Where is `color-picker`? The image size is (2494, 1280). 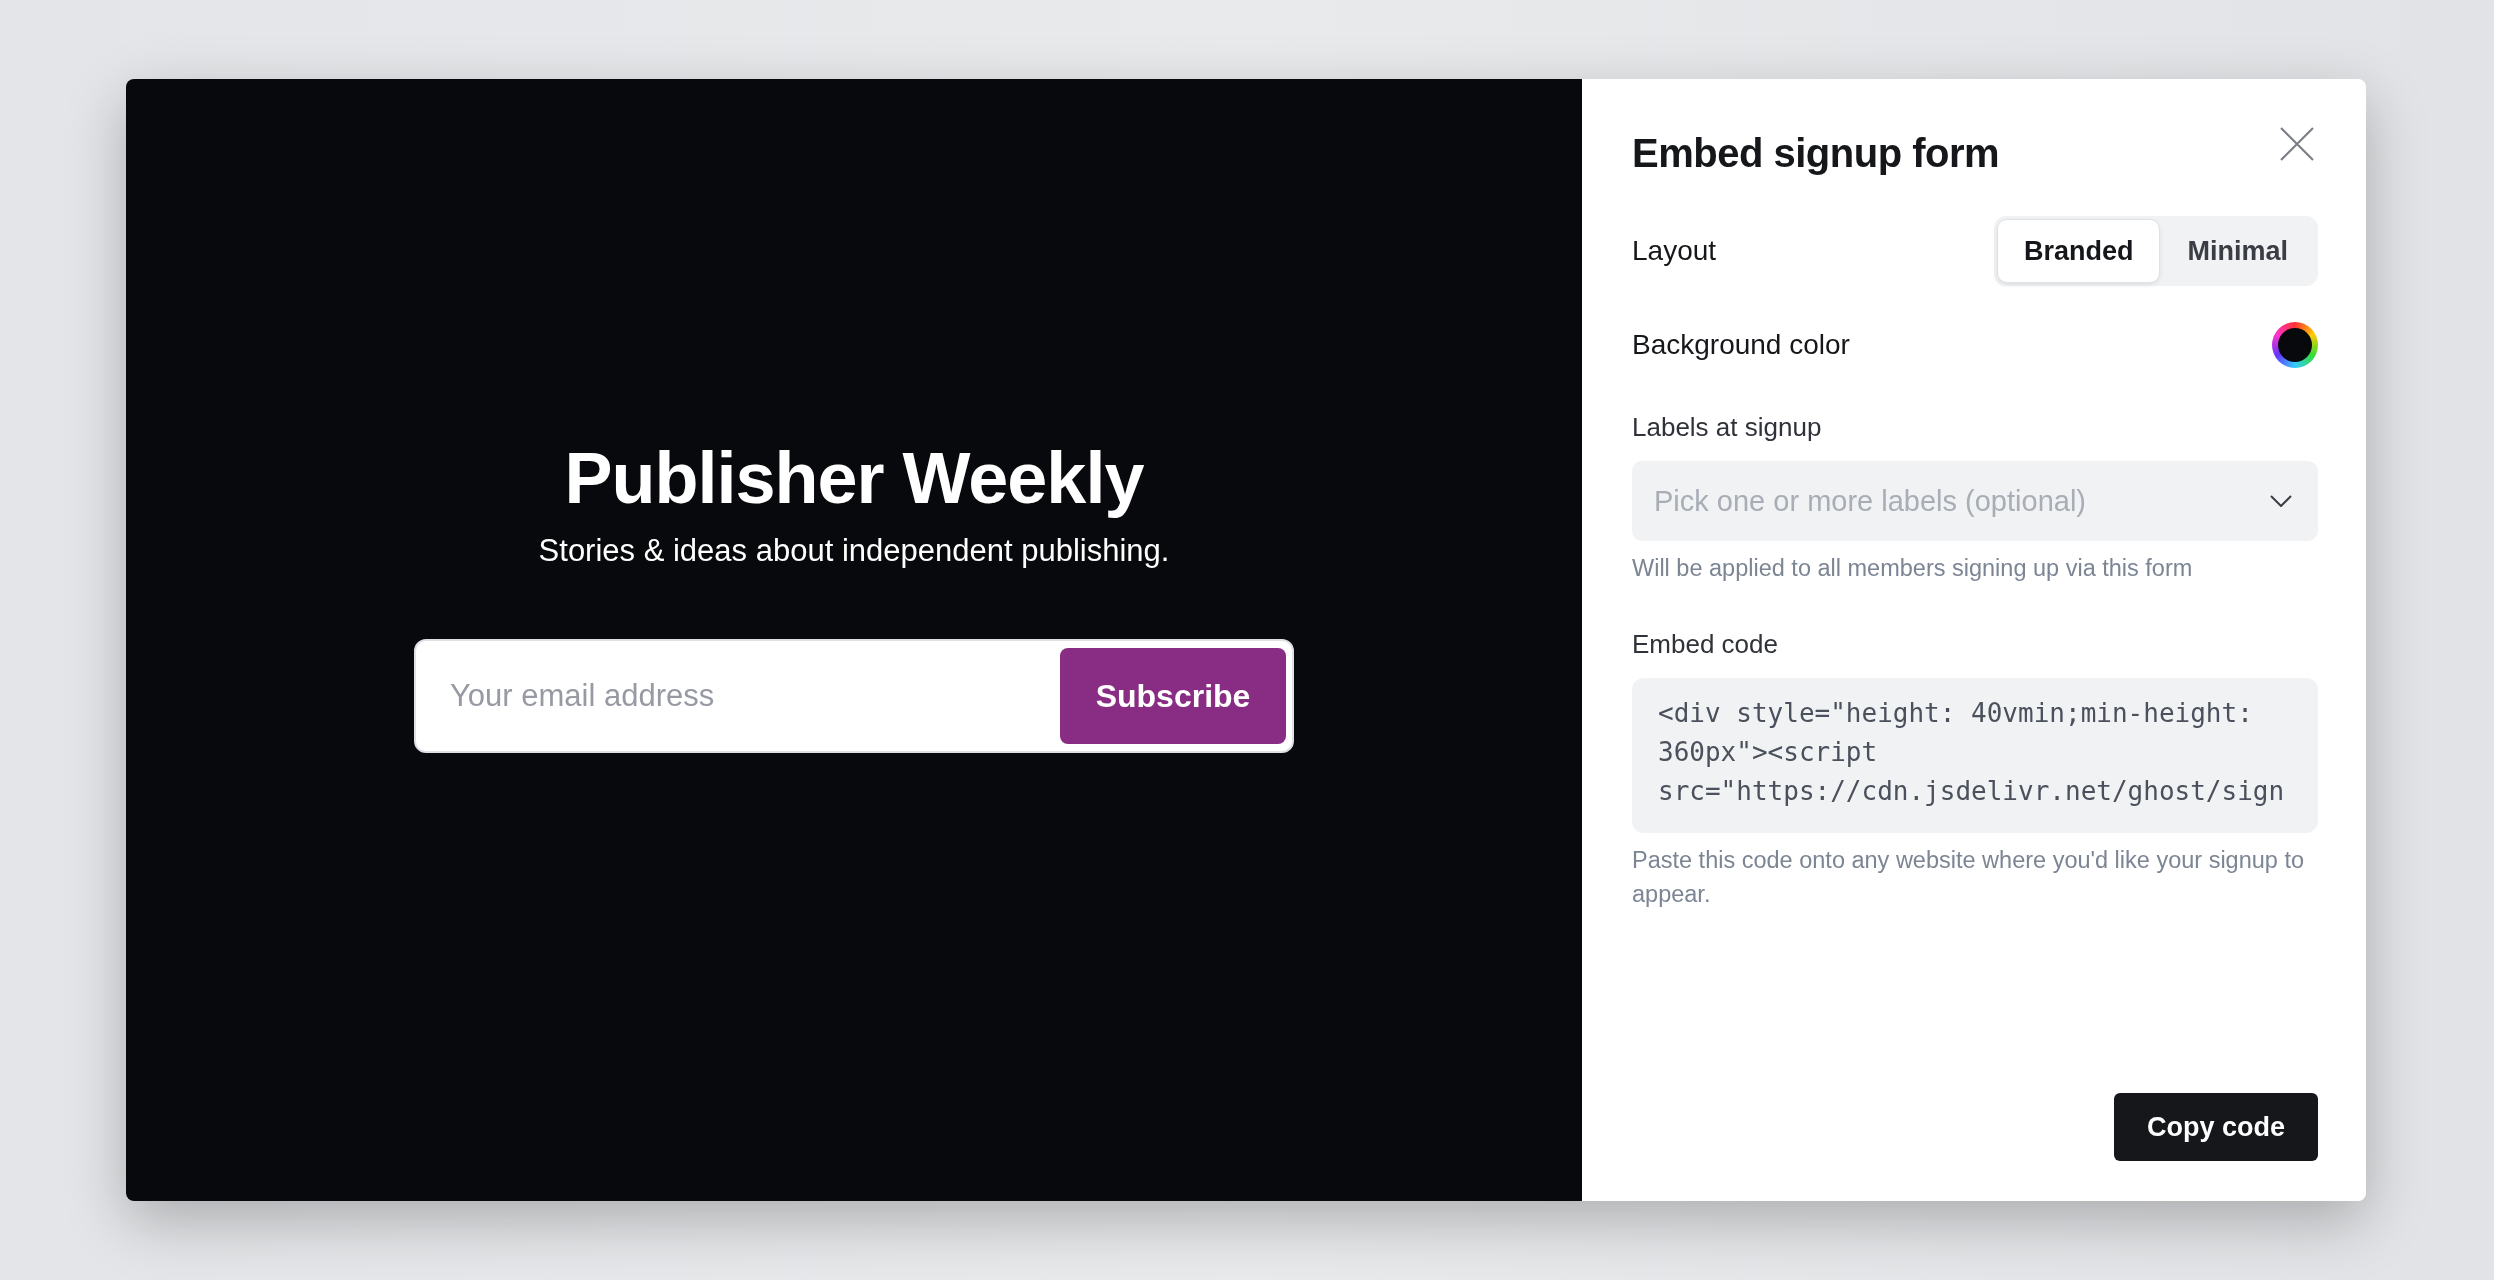
color-picker is located at coordinates (2295, 345).